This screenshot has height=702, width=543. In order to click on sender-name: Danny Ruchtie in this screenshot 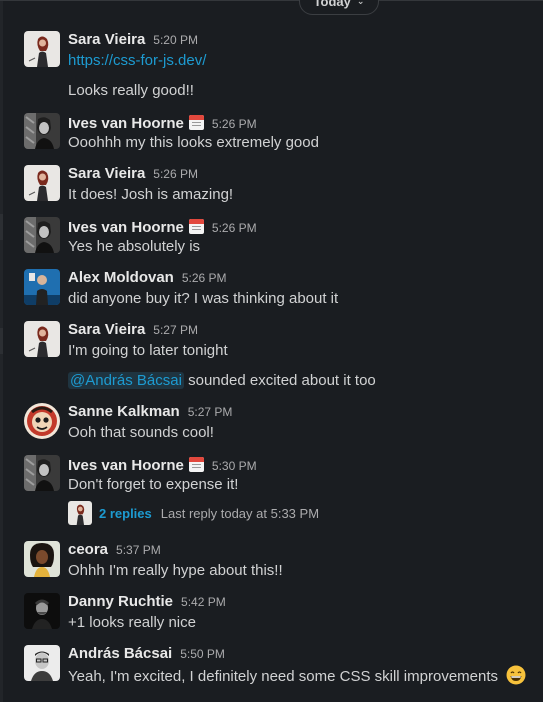, I will do `click(120, 601)`.